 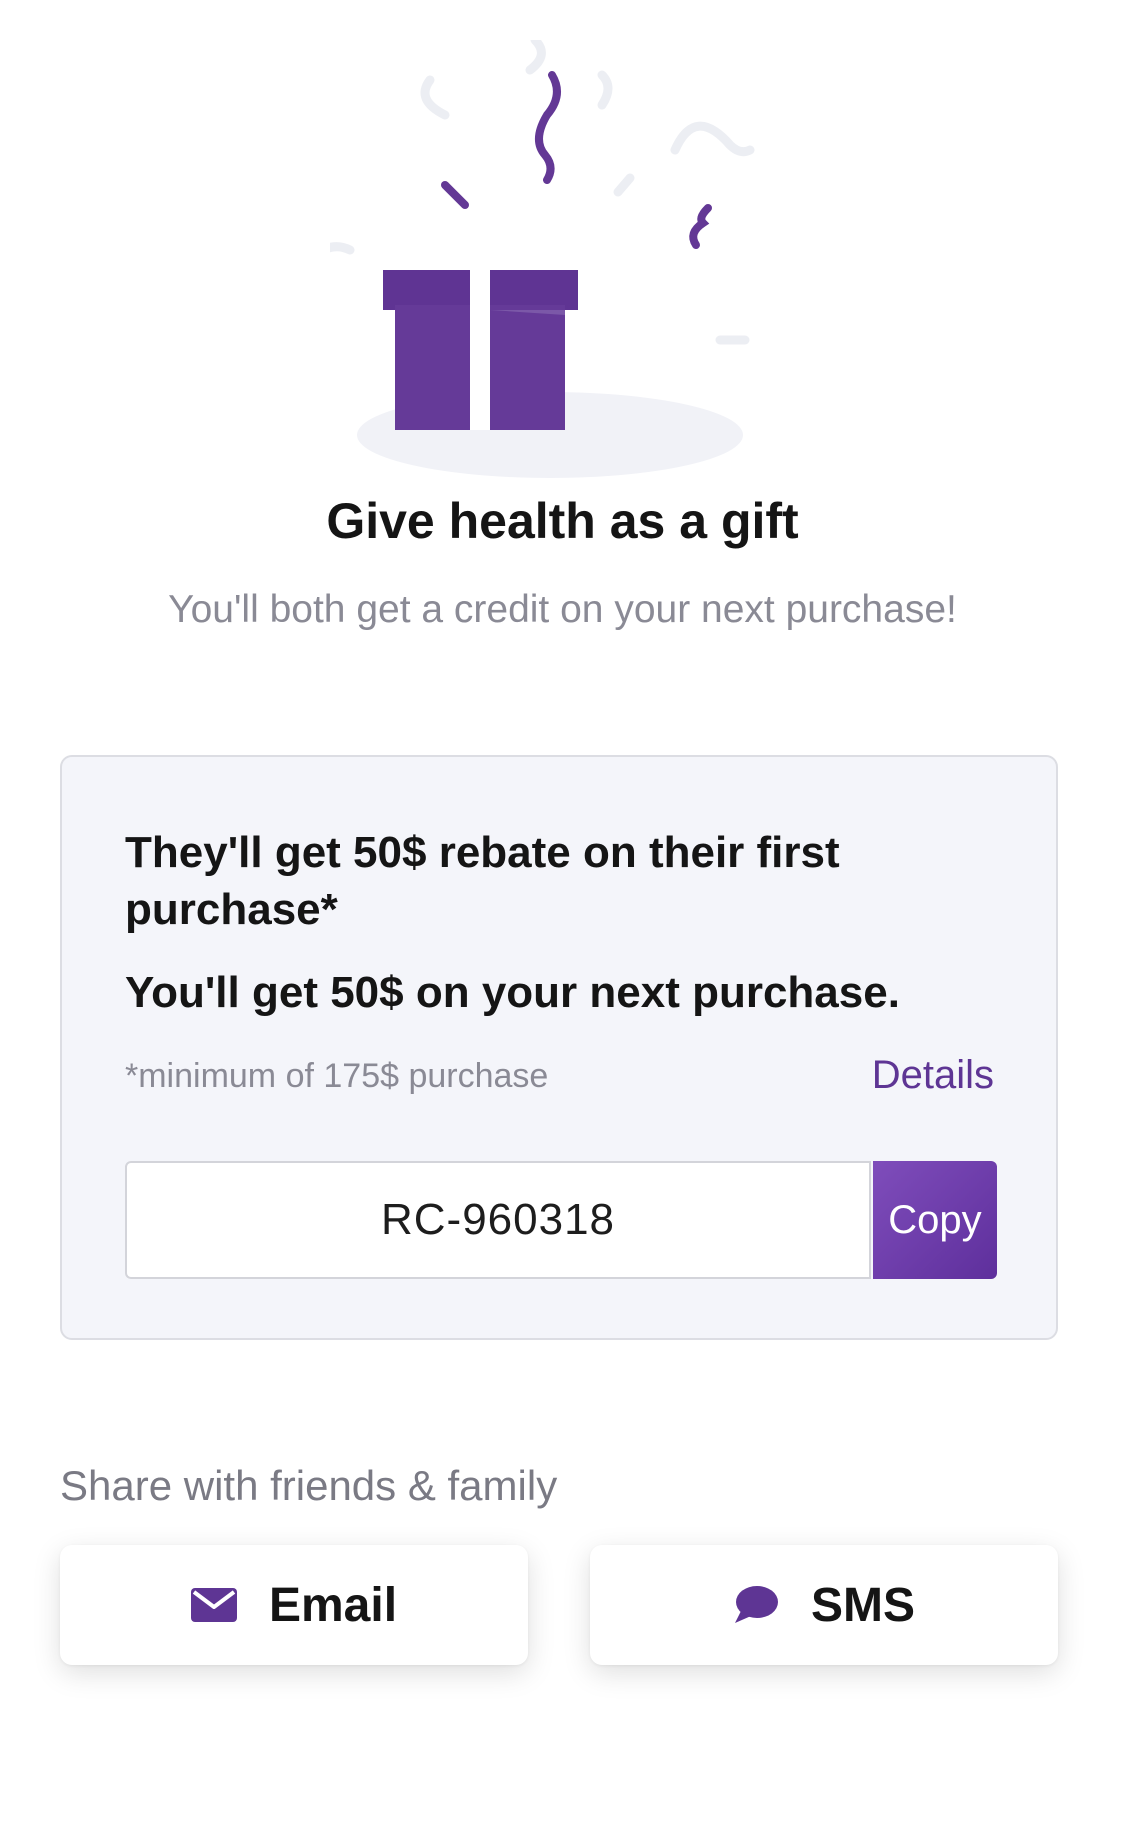 What do you see at coordinates (309, 1485) in the screenshot?
I see `share-label: Share with friends & family` at bounding box center [309, 1485].